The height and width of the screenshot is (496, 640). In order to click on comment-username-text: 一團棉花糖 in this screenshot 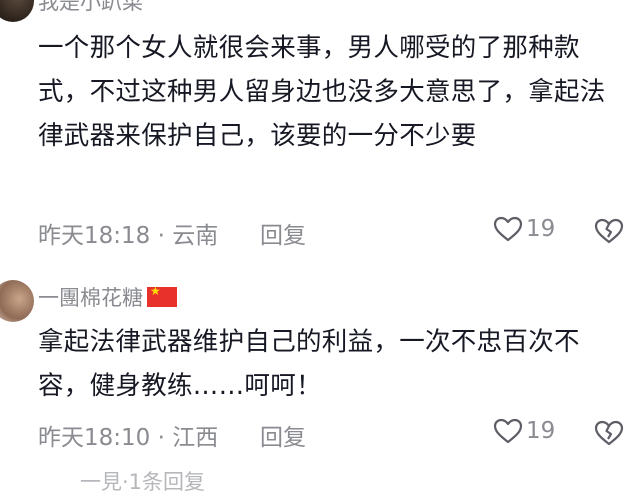, I will do `click(90, 298)`.